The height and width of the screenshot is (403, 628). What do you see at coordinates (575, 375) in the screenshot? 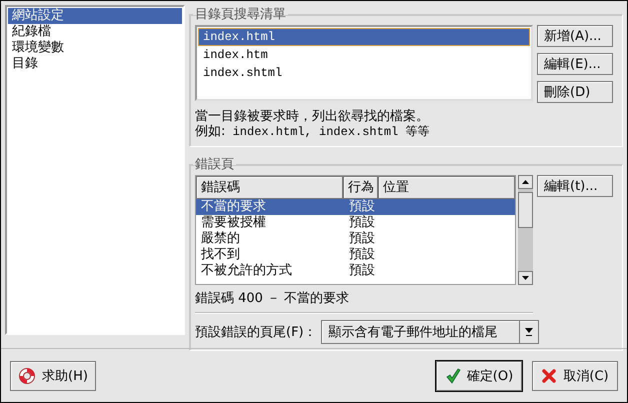
I see `cancel-button: 取消(C)` at bounding box center [575, 375].